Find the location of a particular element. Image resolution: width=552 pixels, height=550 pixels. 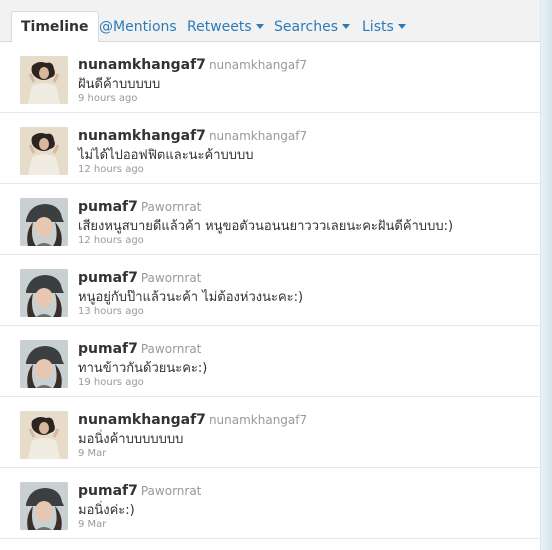

tab-searches-label: Searches is located at coordinates (306, 27).